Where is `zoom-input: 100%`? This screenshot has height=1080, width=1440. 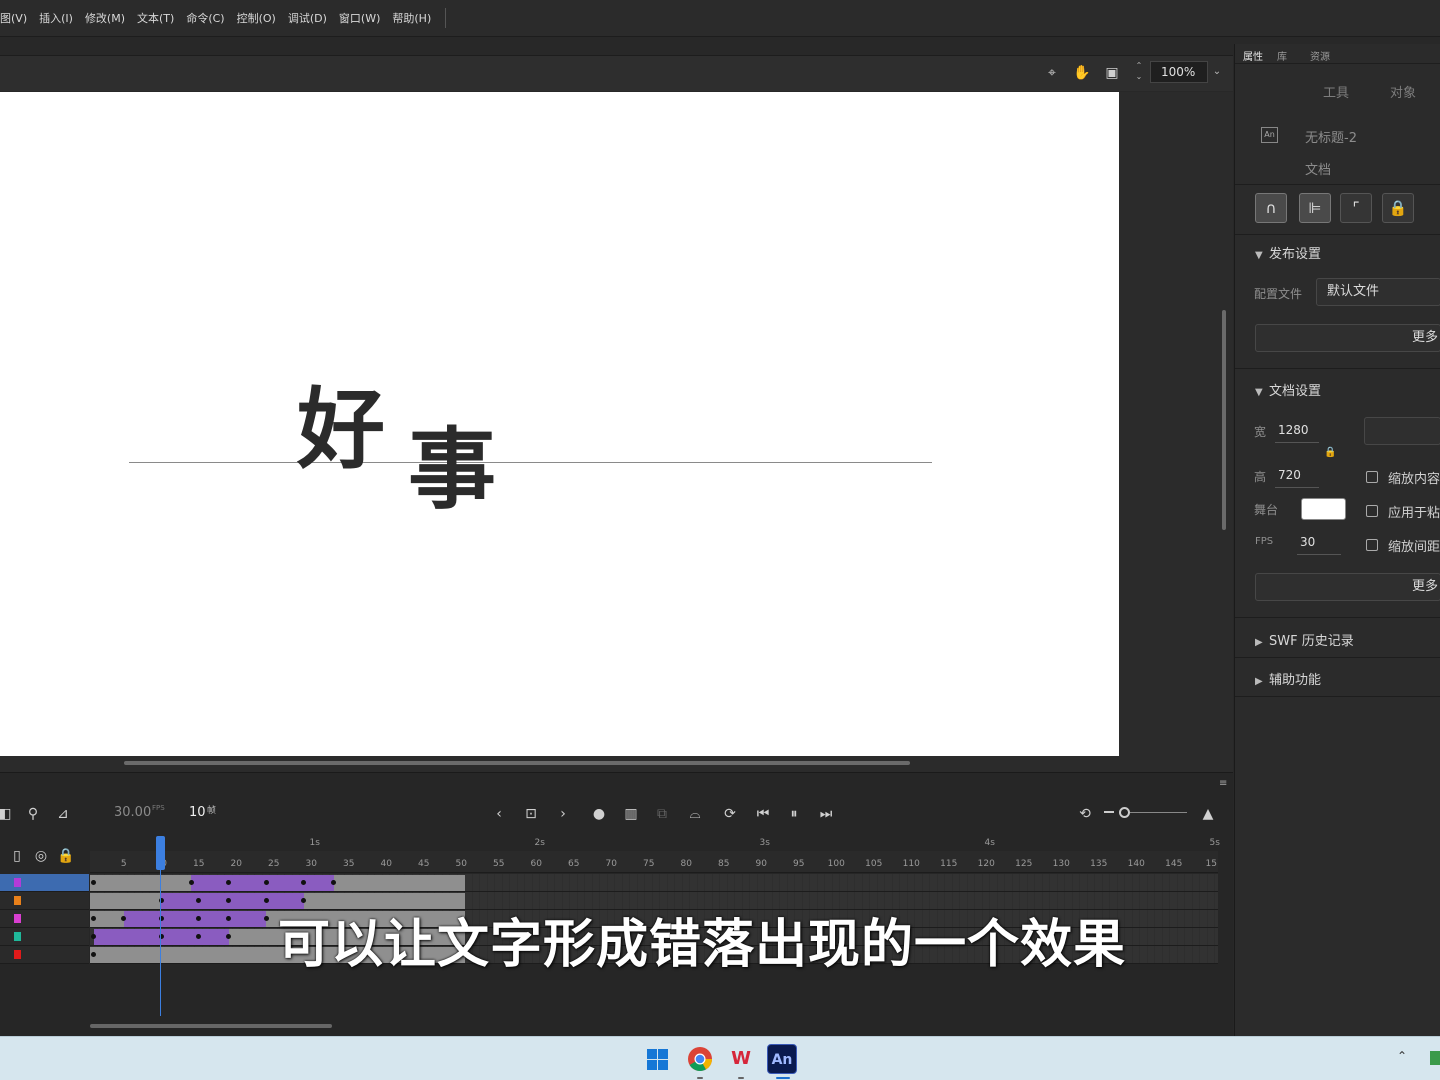
zoom-input: 100% is located at coordinates (1179, 72).